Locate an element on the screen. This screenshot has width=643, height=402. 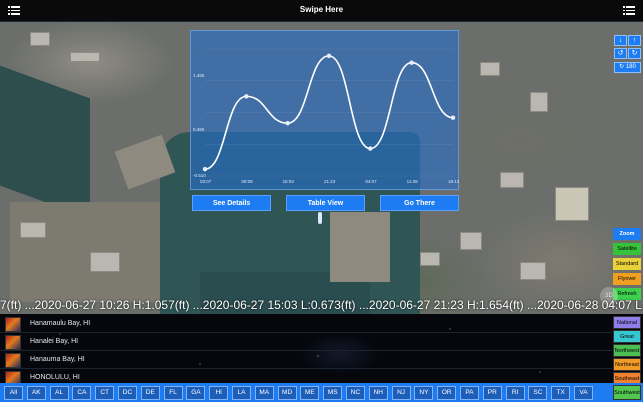
state-tab-ri: RI is located at coordinates (515, 393).